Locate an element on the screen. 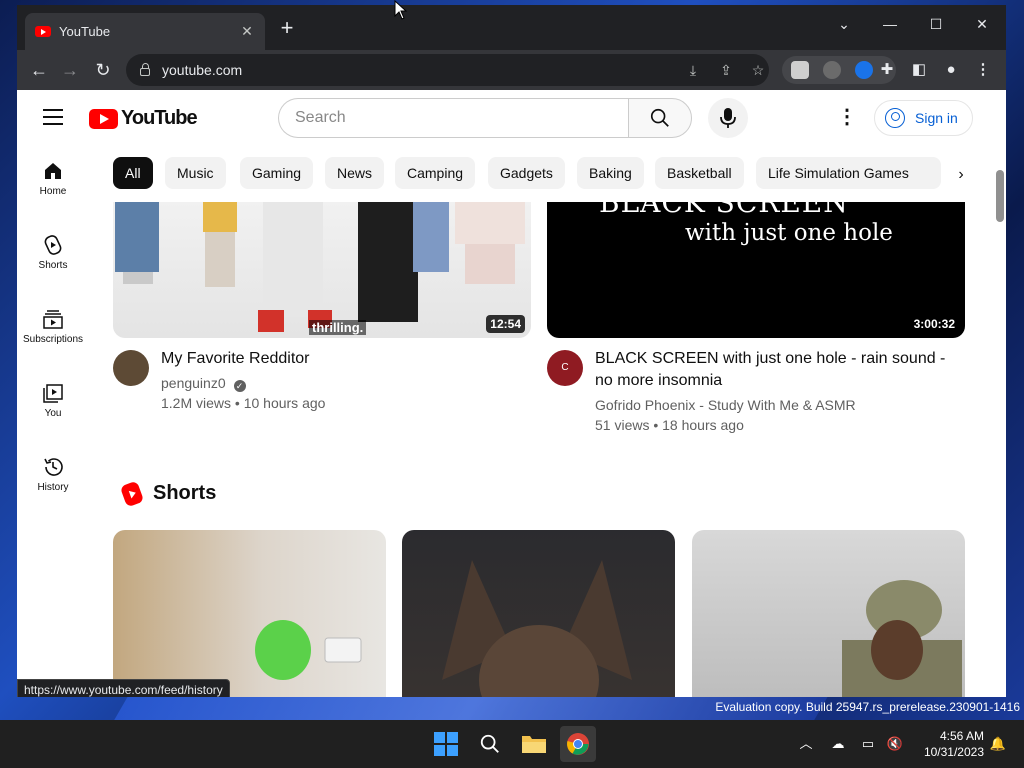 The image size is (1024, 768). side-panel-icon: ◧ is located at coordinates (919, 70).